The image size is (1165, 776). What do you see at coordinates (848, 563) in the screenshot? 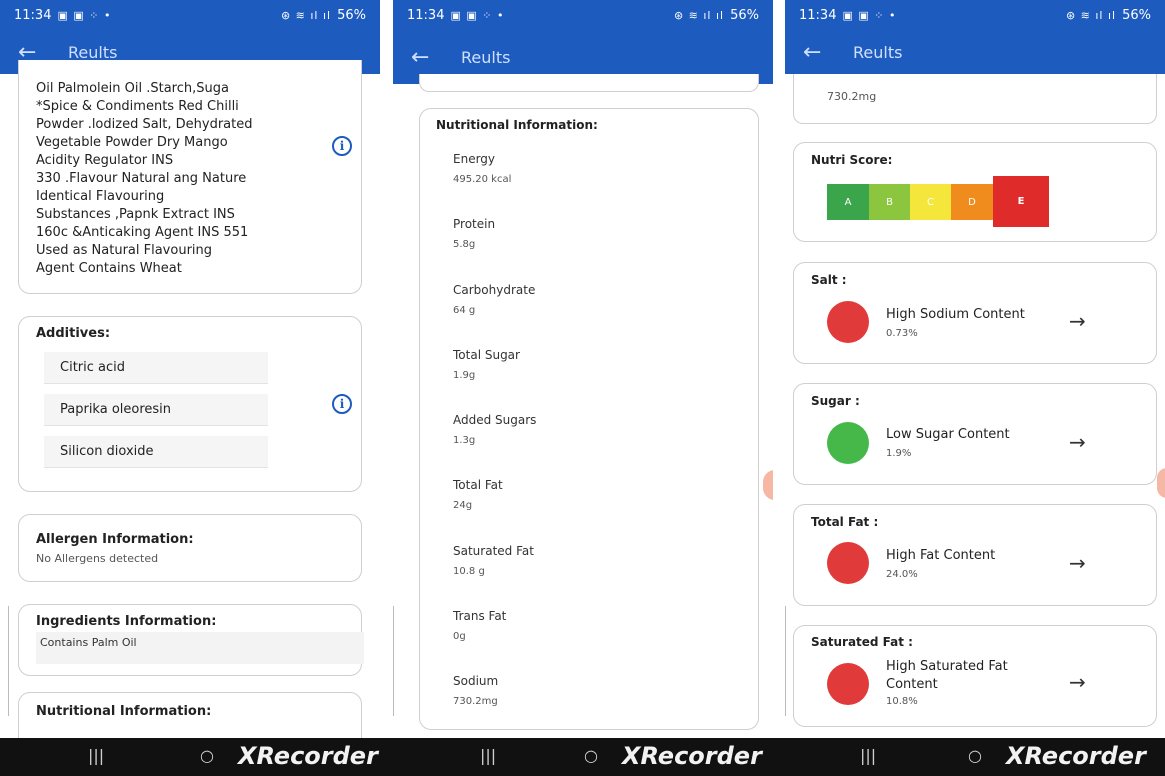
I see `total-fat-indicator-dot` at bounding box center [848, 563].